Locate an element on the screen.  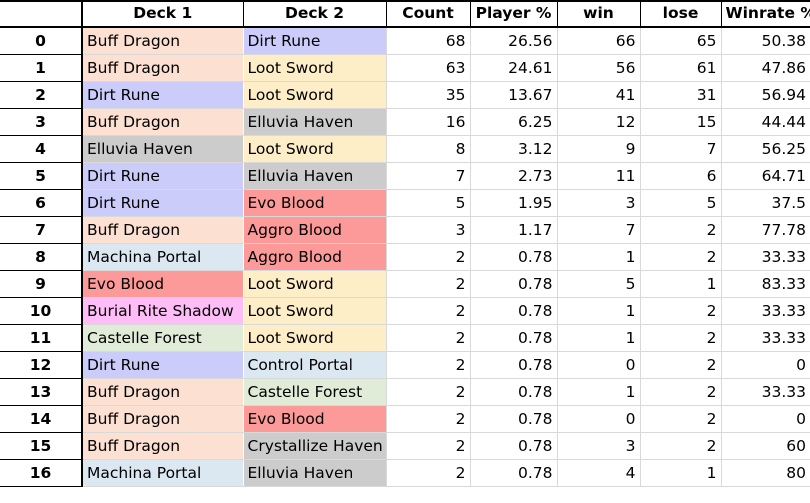
row-index-cell: 8 is located at coordinates (41, 257).